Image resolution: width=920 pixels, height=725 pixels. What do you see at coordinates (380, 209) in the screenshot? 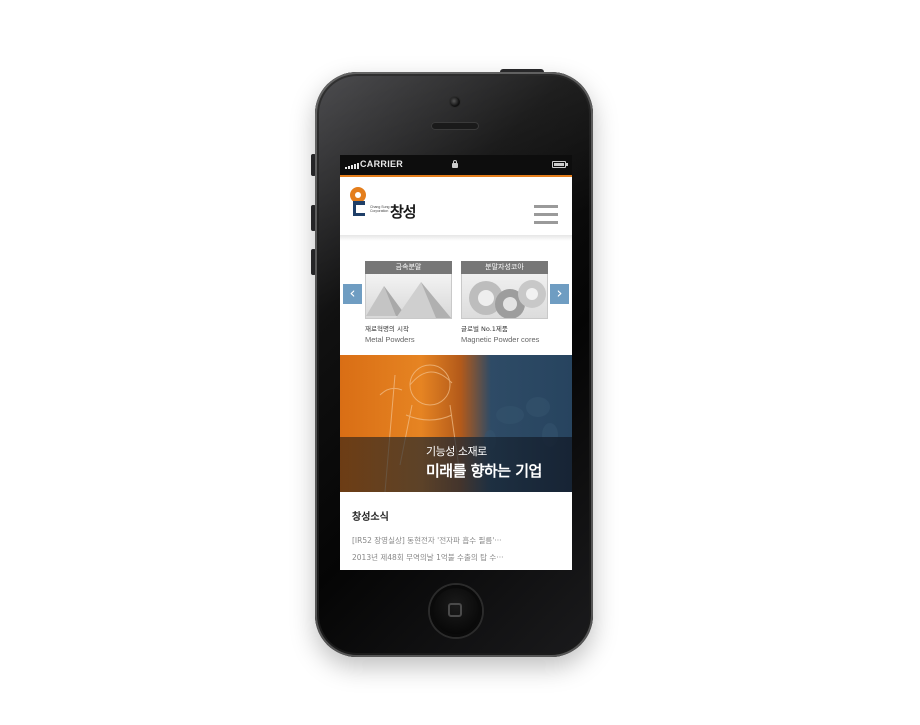
I see `logo-subtext: Chang Sung Corporation` at bounding box center [380, 209].